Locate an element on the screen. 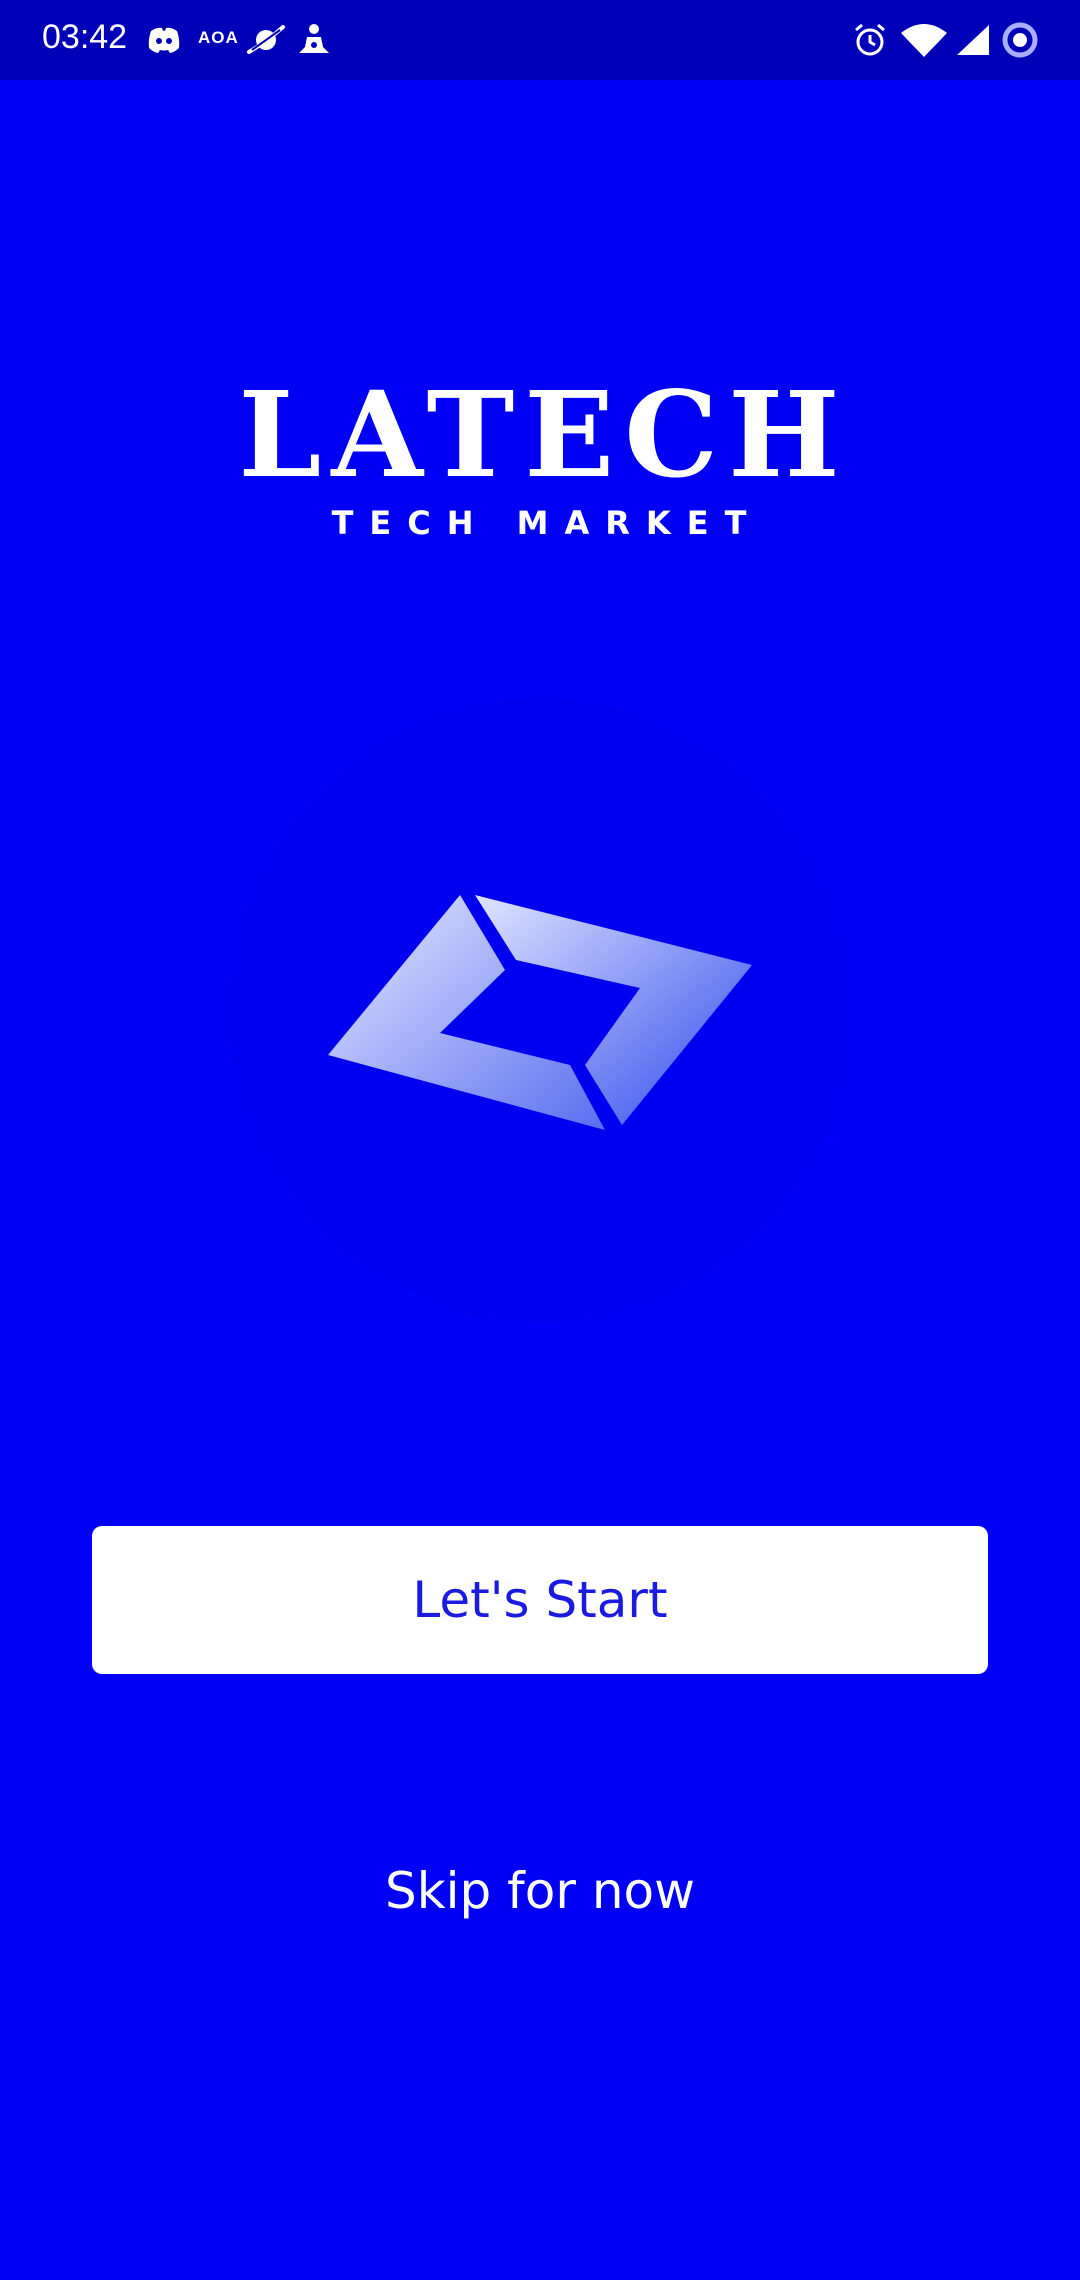 This screenshot has height=2280, width=1080. discord-icon is located at coordinates (164, 40).